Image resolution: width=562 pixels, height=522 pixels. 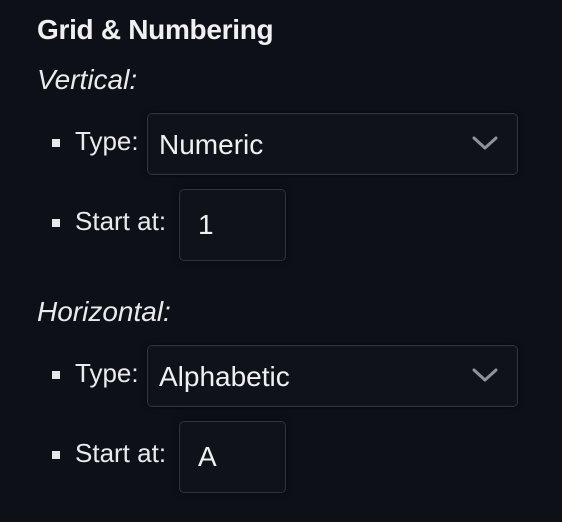 I want to click on horizontal-heading: Horizontal:, so click(x=104, y=311).